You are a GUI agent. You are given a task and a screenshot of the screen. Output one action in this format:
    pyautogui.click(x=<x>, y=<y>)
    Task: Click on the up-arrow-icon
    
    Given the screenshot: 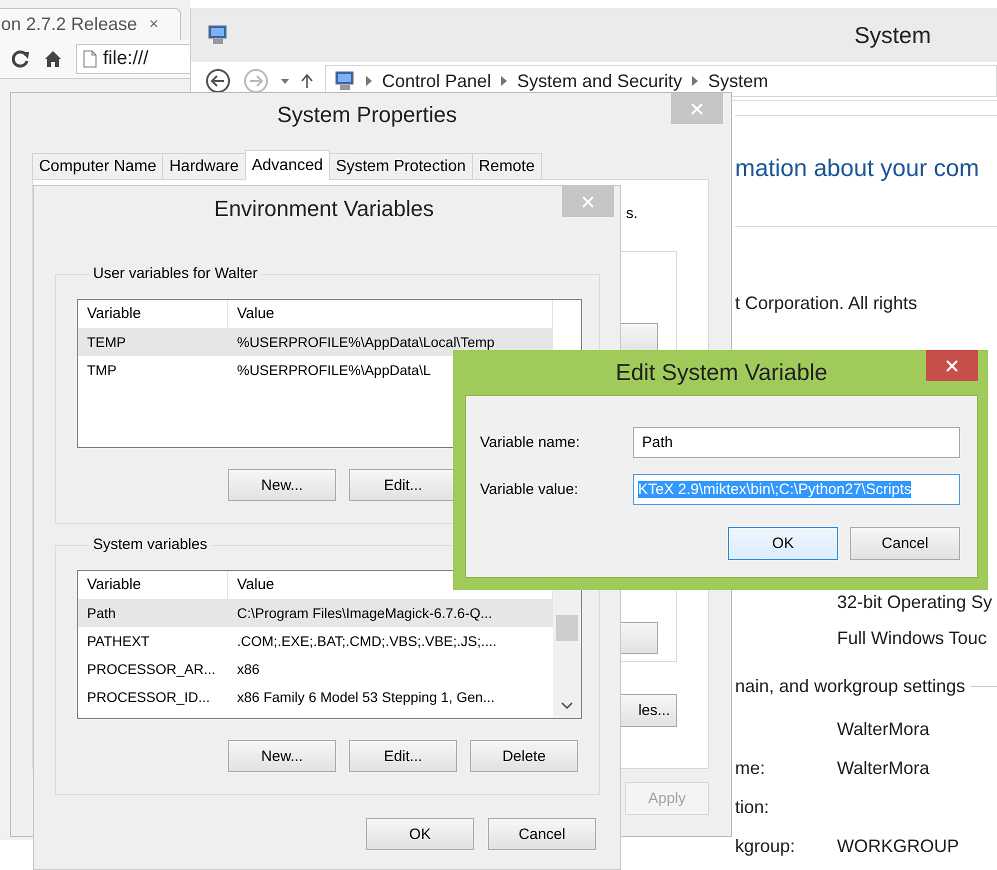 What is the action you would take?
    pyautogui.click(x=307, y=81)
    